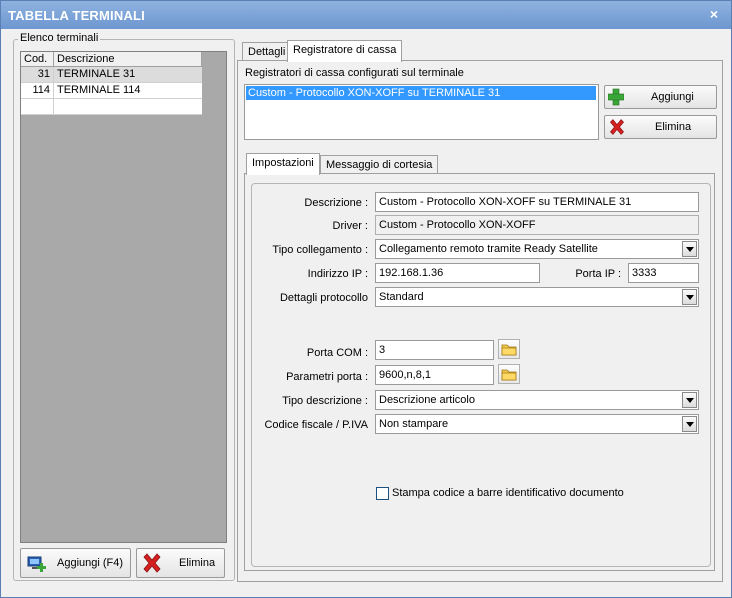 The width and height of the screenshot is (732, 598). What do you see at coordinates (323, 298) in the screenshot?
I see `protocol-details-label: Dettagli protocollo` at bounding box center [323, 298].